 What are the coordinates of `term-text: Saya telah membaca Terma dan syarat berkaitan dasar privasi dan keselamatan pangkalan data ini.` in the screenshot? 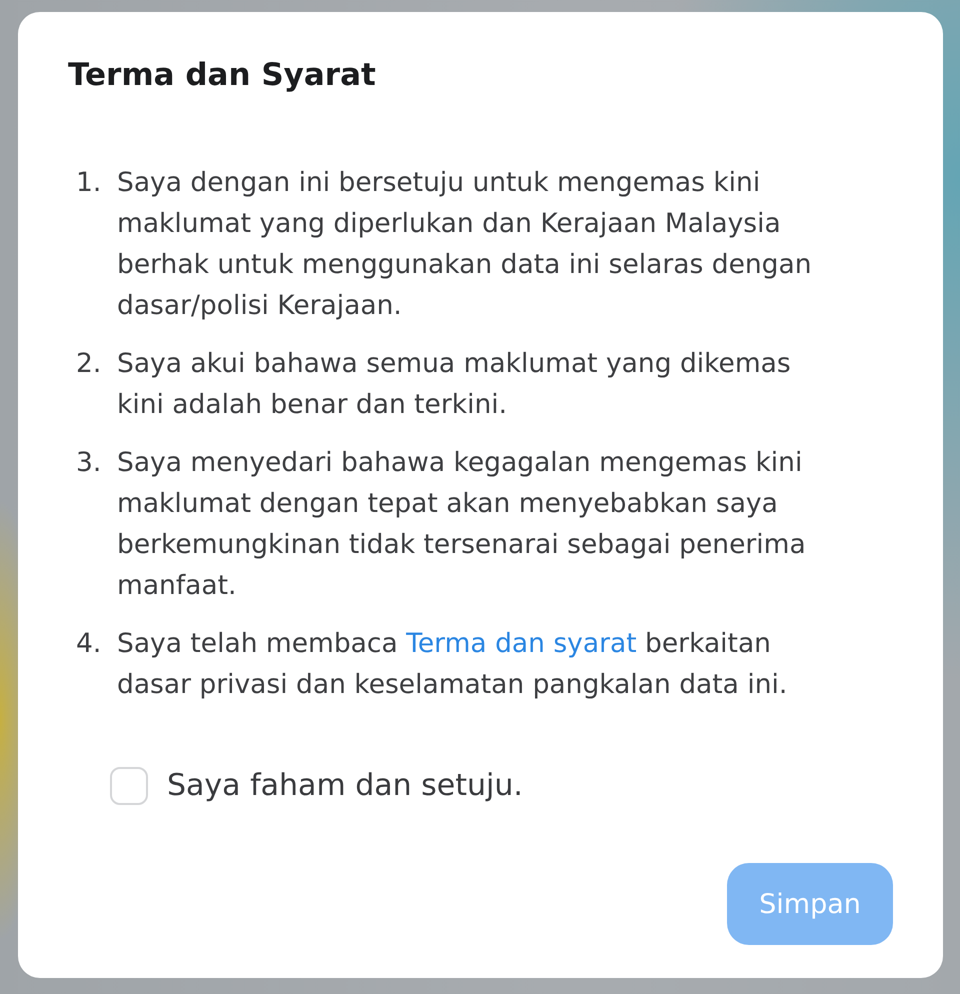 It's located at (452, 664).